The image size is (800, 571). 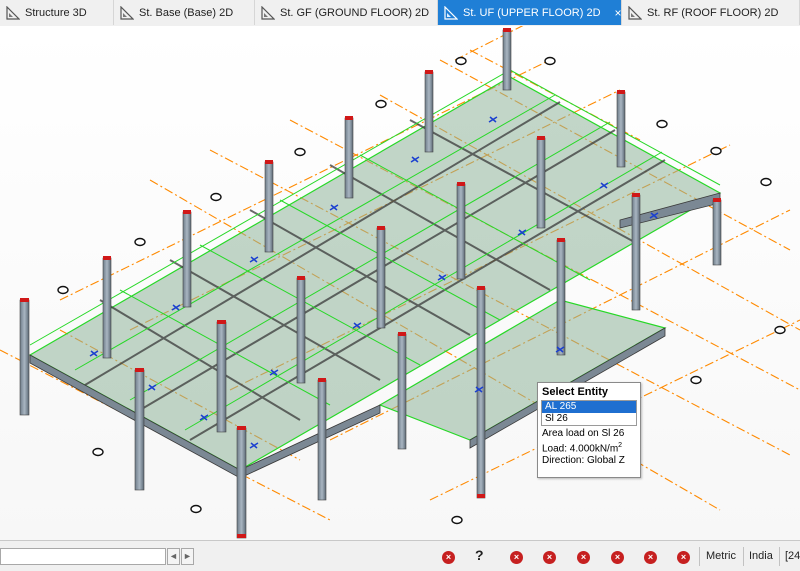 I want to click on tab-label: St. GF (GROUND FLOOR) 2D, so click(x=355, y=12).